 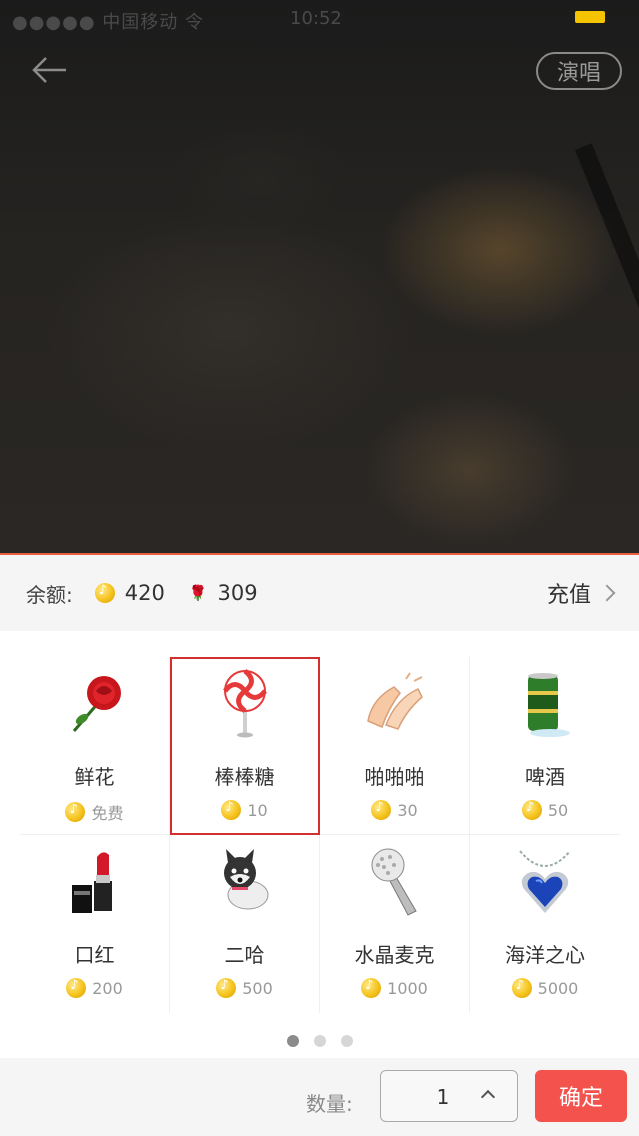 I want to click on lipstick-icon, so click(x=95, y=882).